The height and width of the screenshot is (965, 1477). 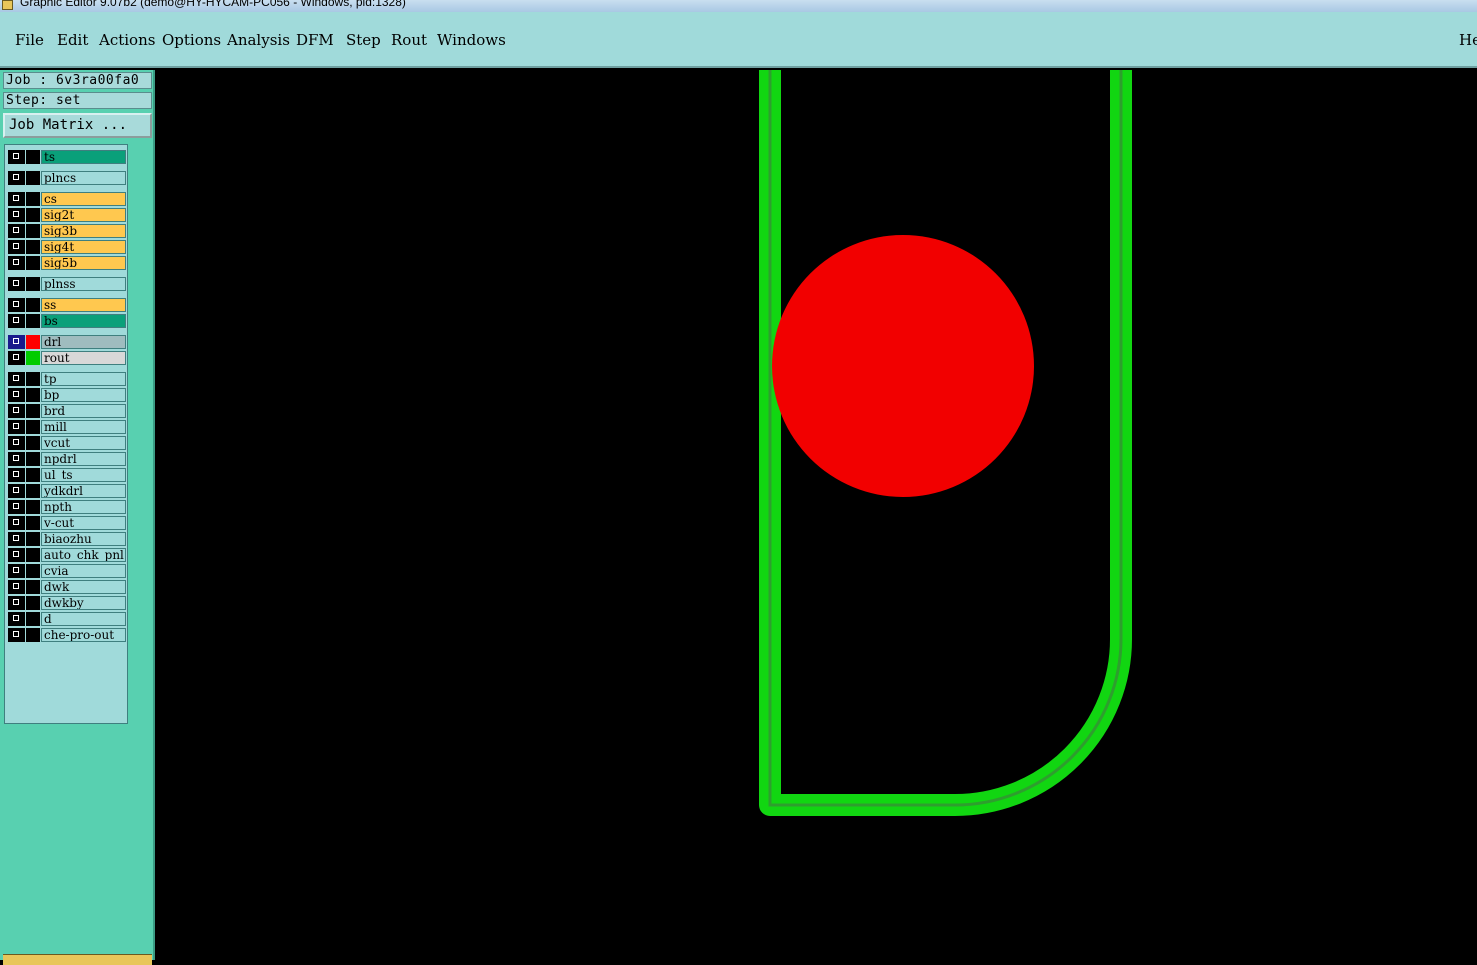 I want to click on layer-name: vcut, so click(x=83, y=443).